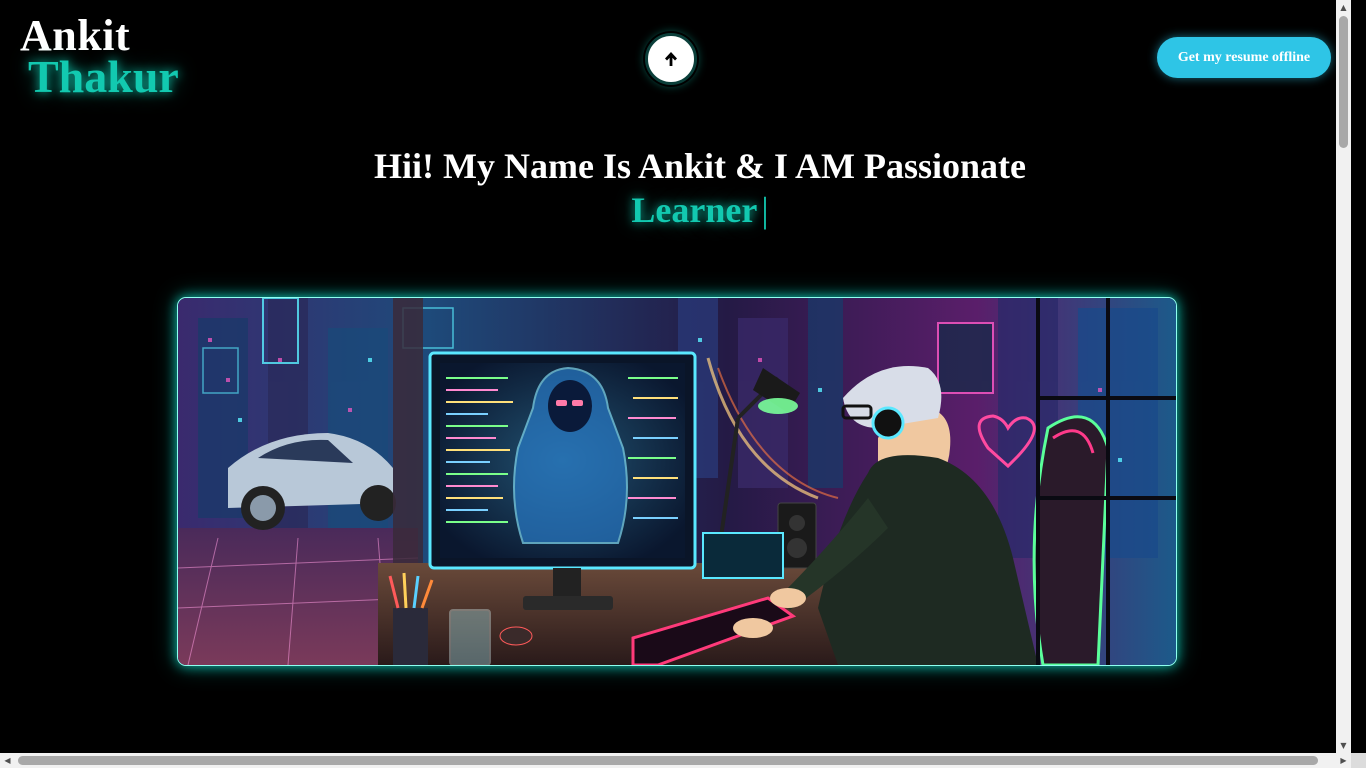  I want to click on scroll-left-arrow-icon: ◀, so click(7, 760).